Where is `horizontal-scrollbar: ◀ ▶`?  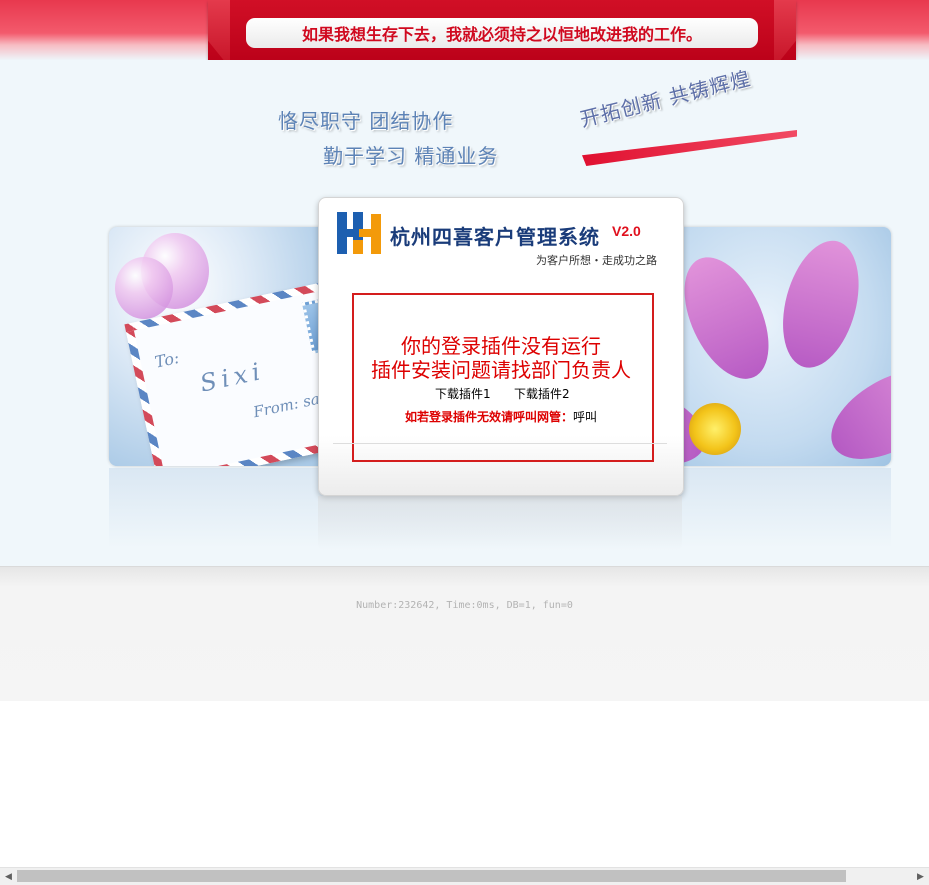
horizontal-scrollbar: ◀ ▶ is located at coordinates (464, 876).